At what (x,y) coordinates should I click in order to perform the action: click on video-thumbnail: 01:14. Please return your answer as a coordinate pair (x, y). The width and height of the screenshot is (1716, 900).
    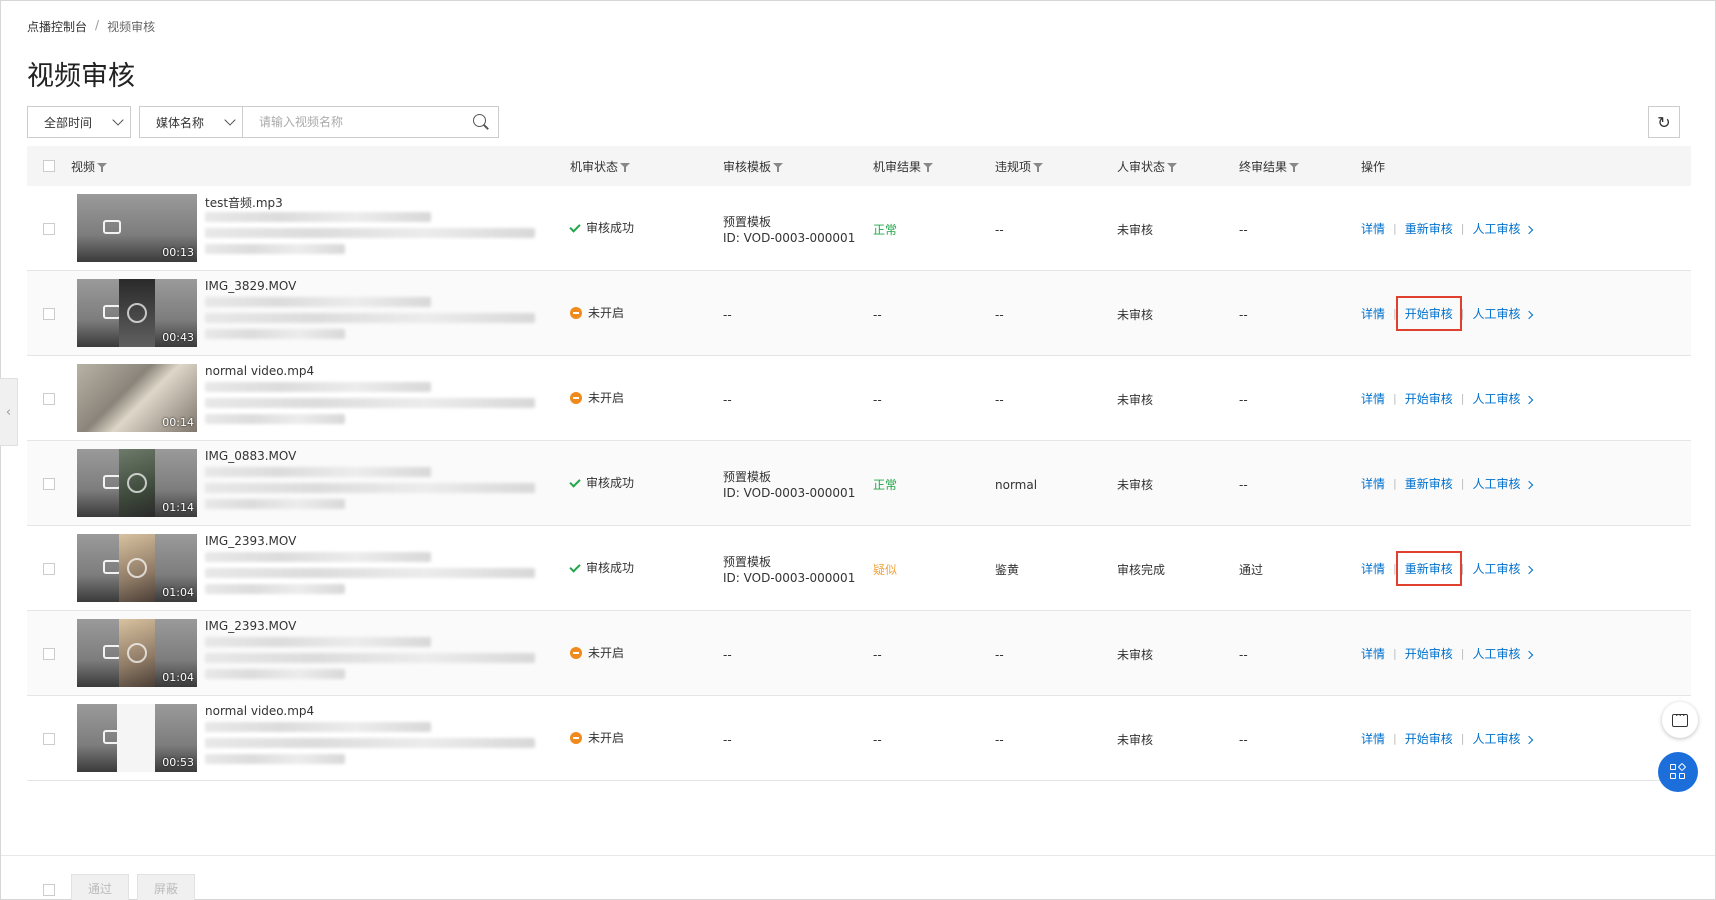
    Looking at the image, I should click on (137, 483).